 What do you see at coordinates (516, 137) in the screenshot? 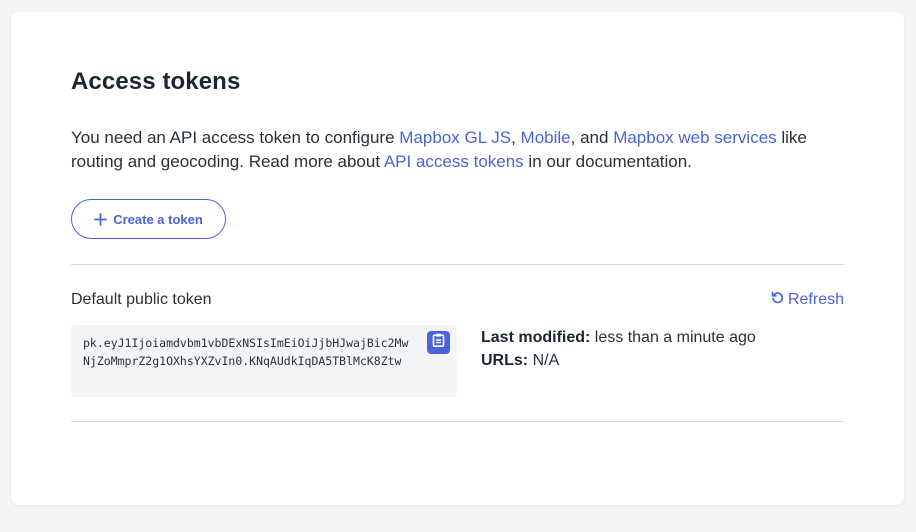
I see `intro-text: ,` at bounding box center [516, 137].